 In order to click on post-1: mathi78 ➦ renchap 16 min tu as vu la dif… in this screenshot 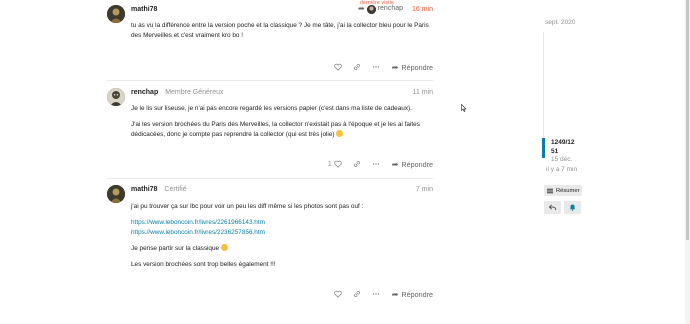, I will do `click(270, 38)`.